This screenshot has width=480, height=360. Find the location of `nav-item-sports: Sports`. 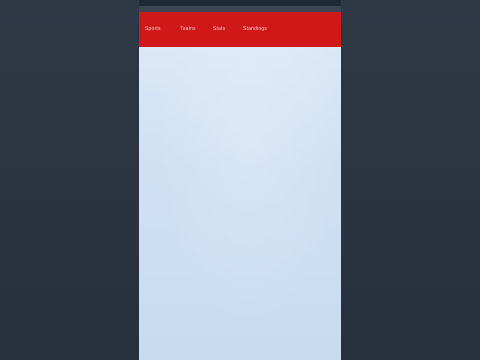

nav-item-sports: Sports is located at coordinates (153, 29).